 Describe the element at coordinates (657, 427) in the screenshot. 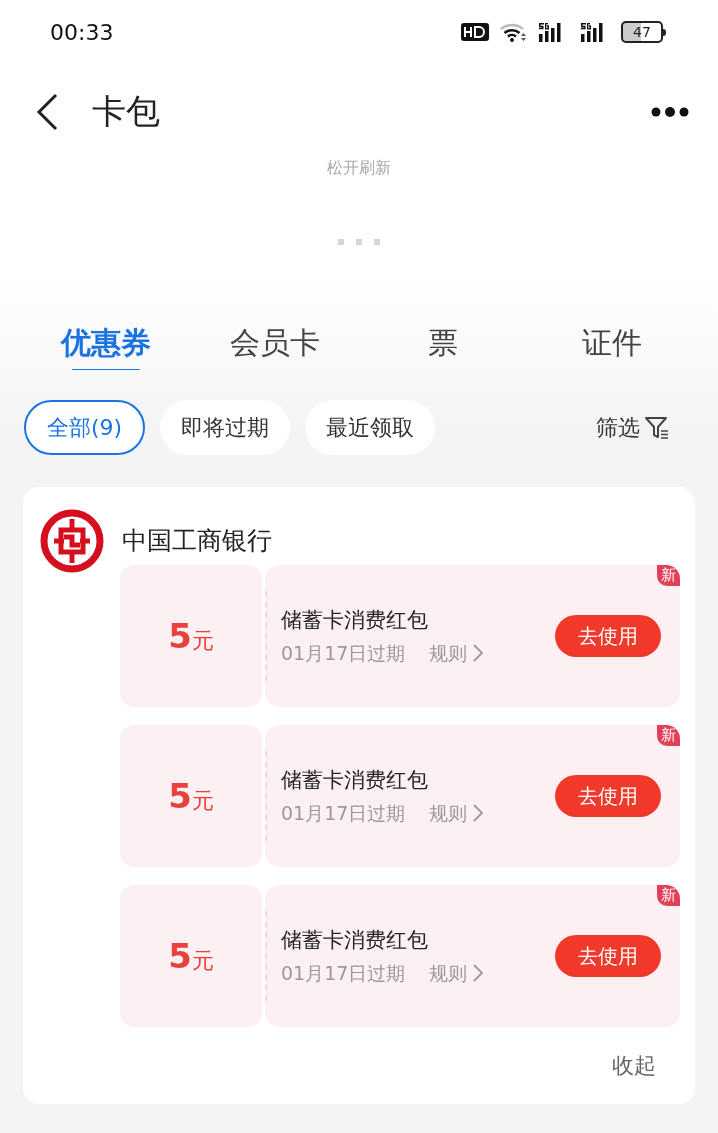

I see `filter-icon` at that location.